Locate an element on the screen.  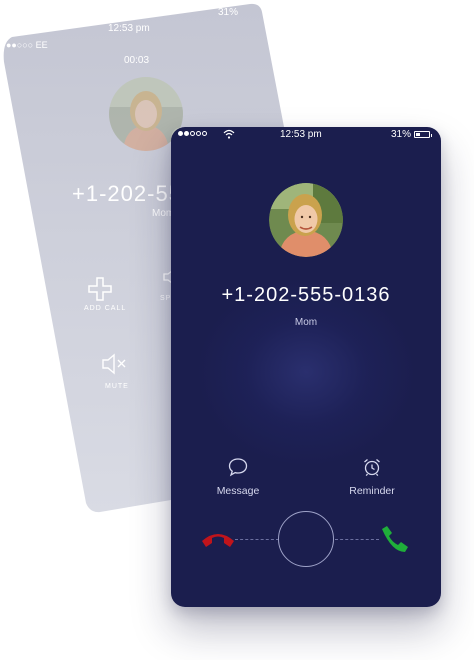
status-bar: 12:53 pm 31% is located at coordinates (306, 135).